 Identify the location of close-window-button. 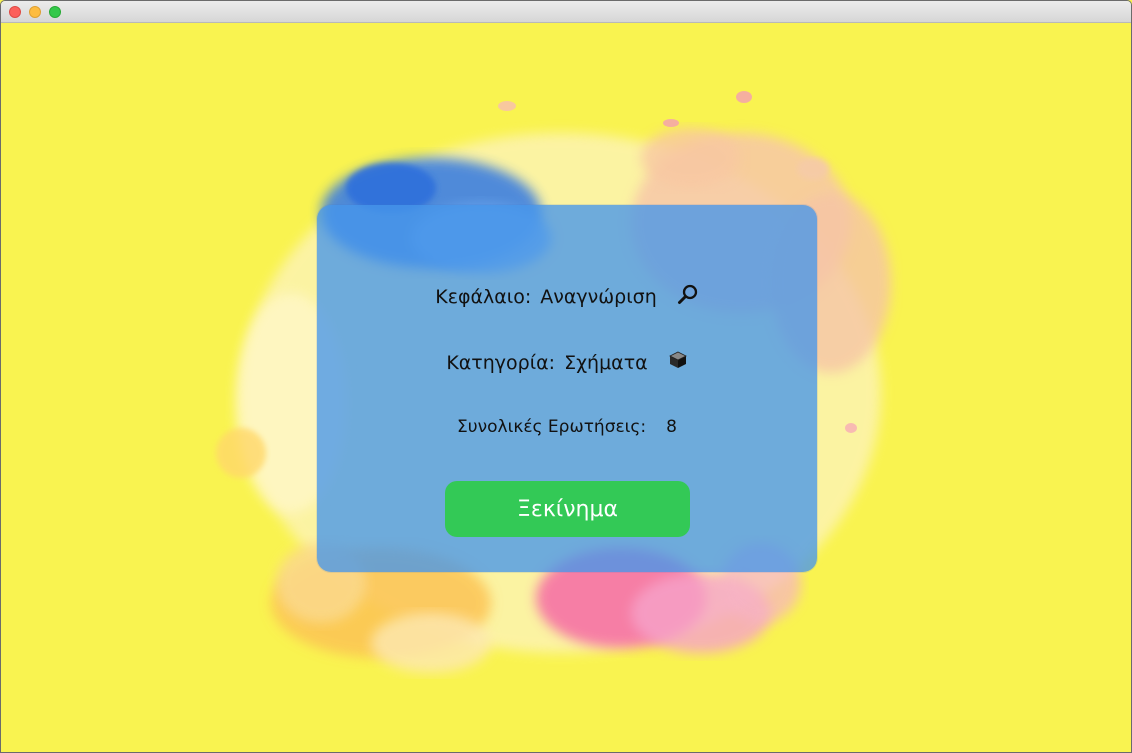
(15, 12).